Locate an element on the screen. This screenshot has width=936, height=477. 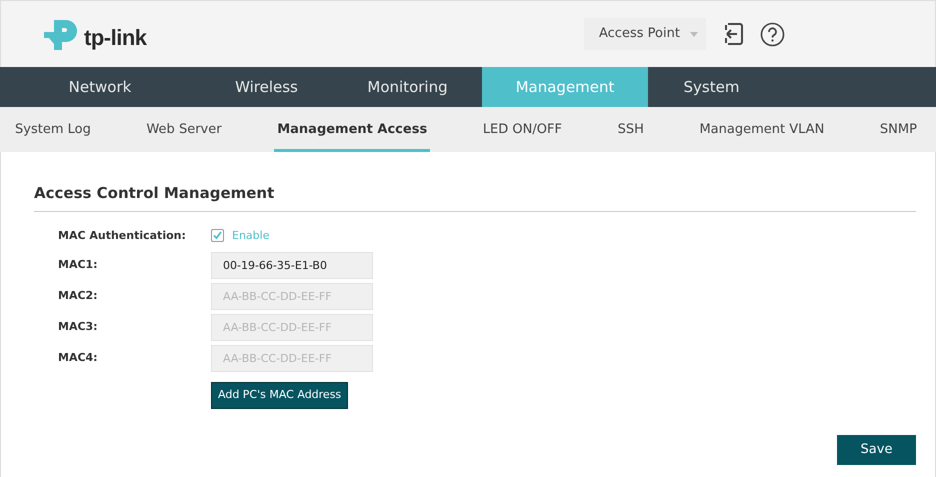
sub-tab: LED ON/OFF is located at coordinates (522, 129).